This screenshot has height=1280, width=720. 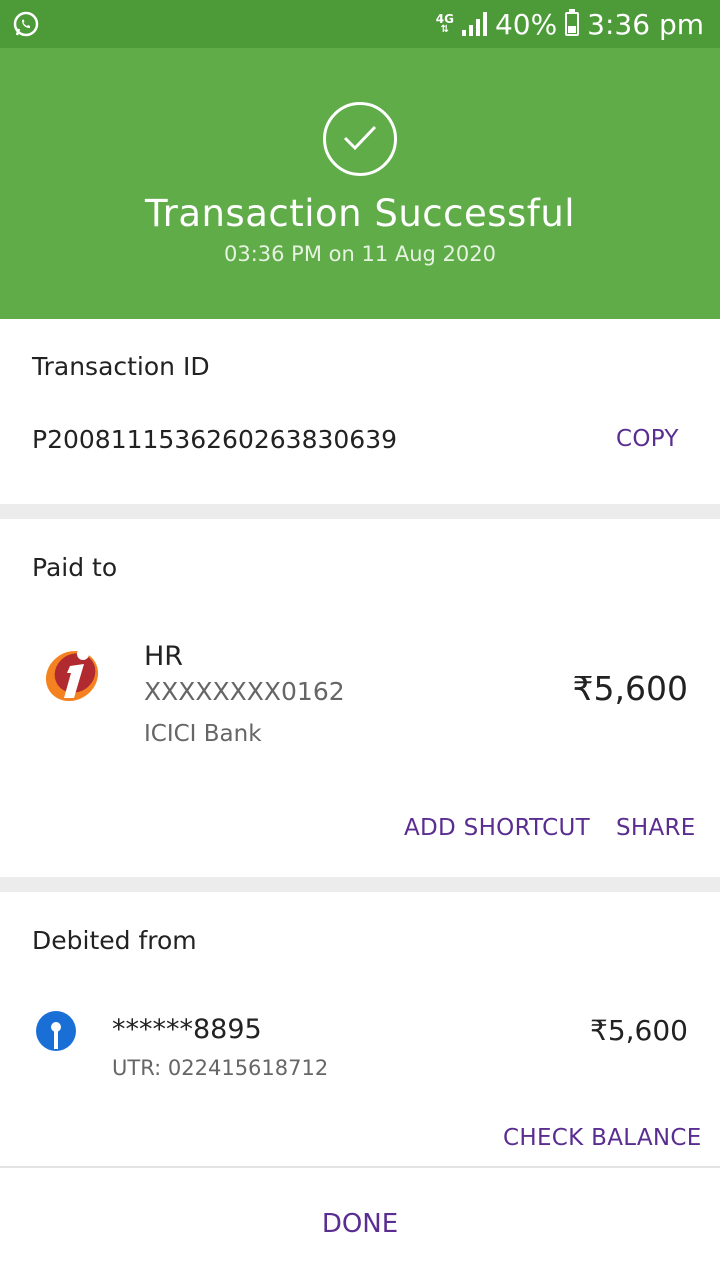 What do you see at coordinates (56, 1031) in the screenshot?
I see `sbi-bank-logo-icon` at bounding box center [56, 1031].